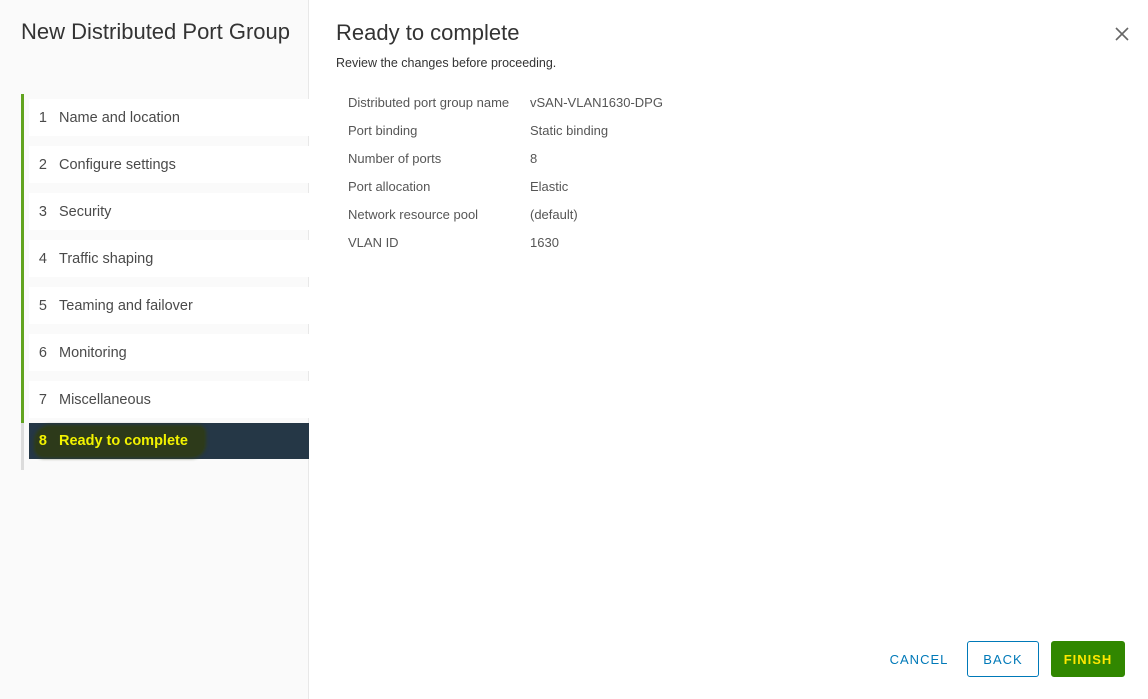 This screenshot has height=699, width=1148. What do you see at coordinates (119, 117) in the screenshot?
I see `step-label: Name and location` at bounding box center [119, 117].